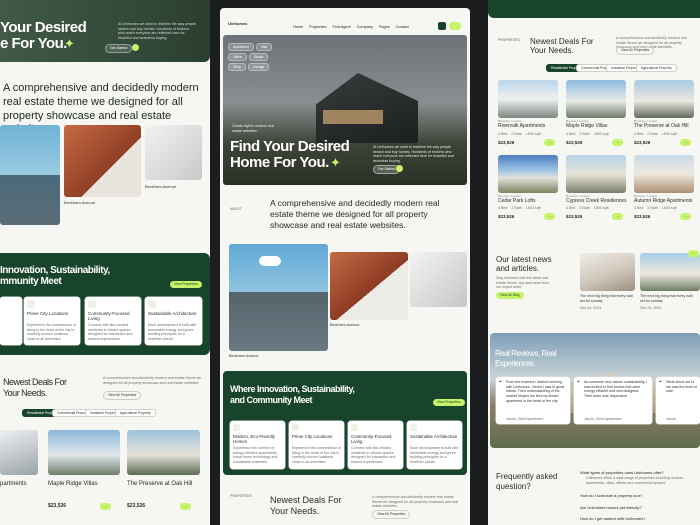  I want to click on menu-icon, so click(455, 26).